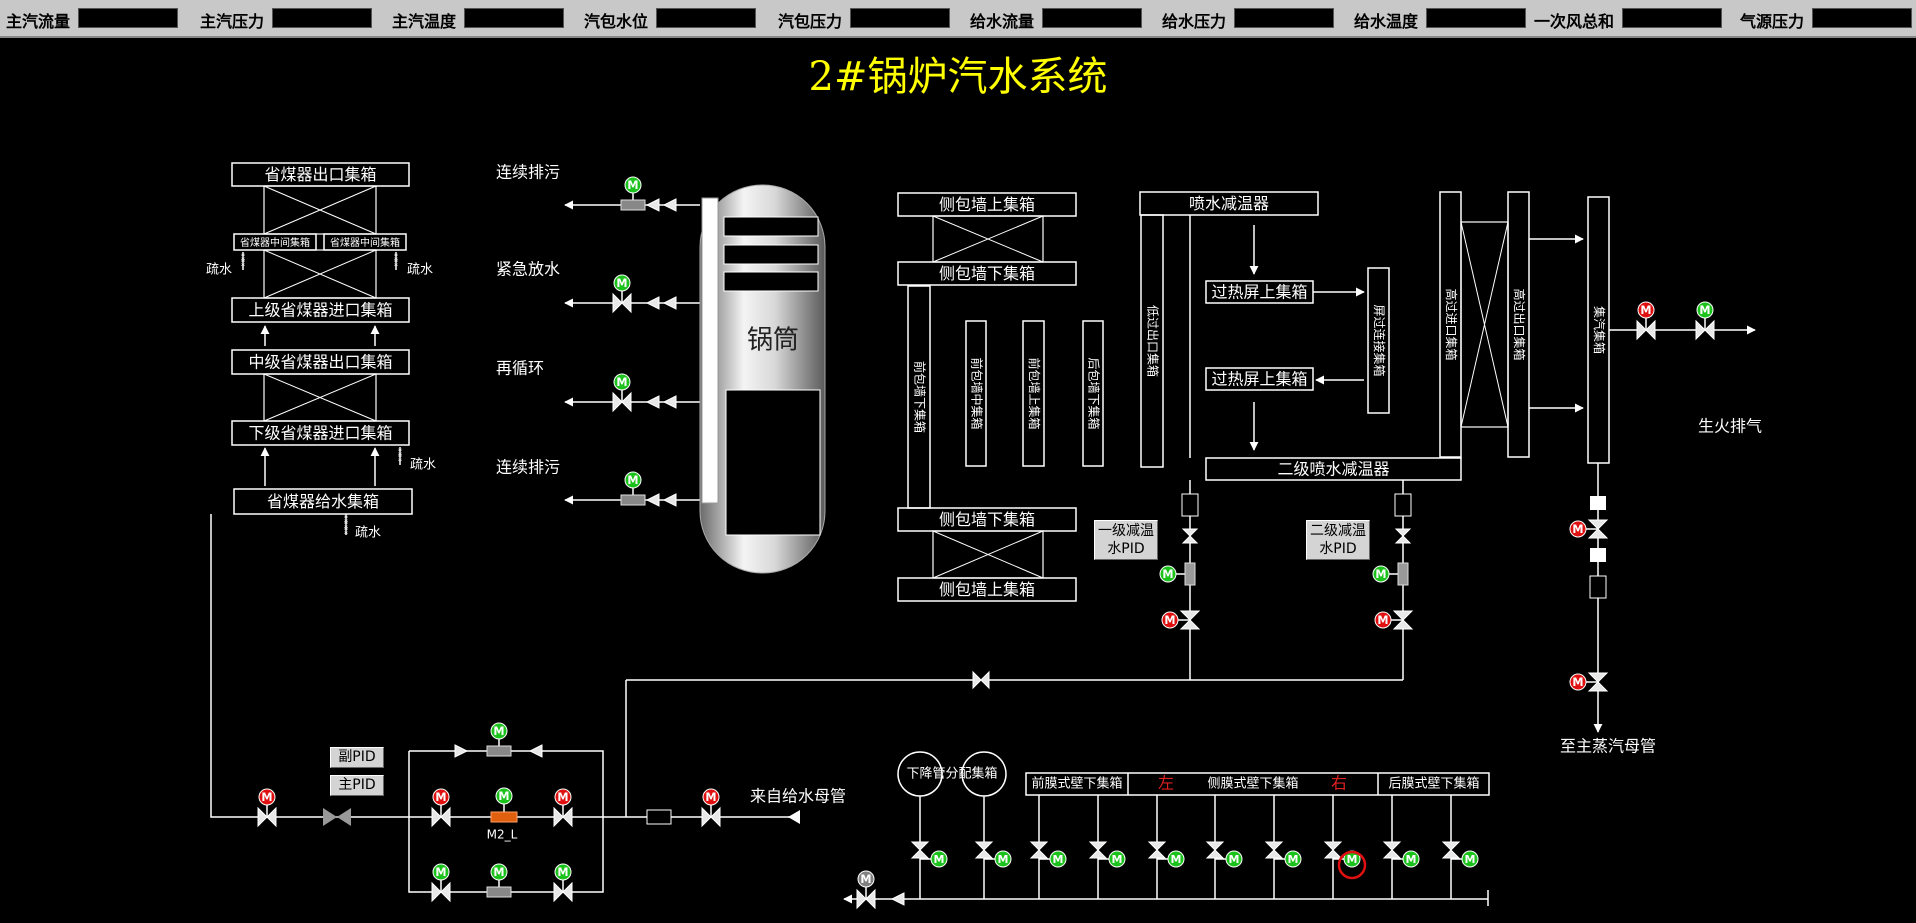  What do you see at coordinates (1608, 746) in the screenshot?
I see `to-main-steam-label: 至主蒸汽母管` at bounding box center [1608, 746].